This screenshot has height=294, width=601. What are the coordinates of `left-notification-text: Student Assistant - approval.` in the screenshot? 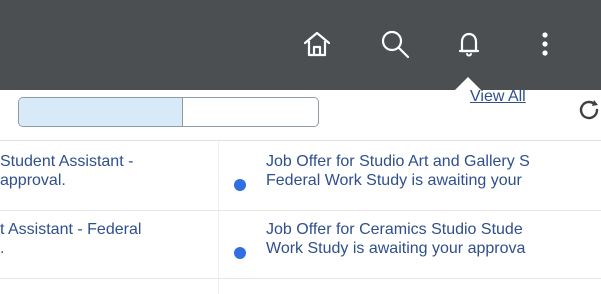 It's located at (95, 171).